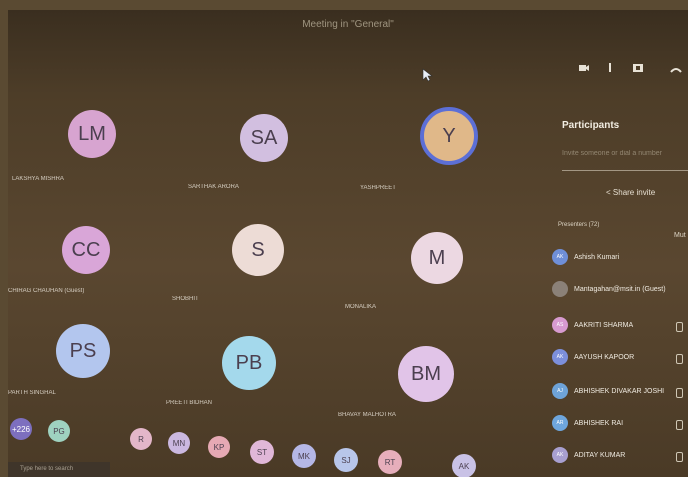 The height and width of the screenshot is (477, 688). Describe the element at coordinates (600, 455) in the screenshot. I see `participant-row-name: ADITAY KUMAR` at that location.